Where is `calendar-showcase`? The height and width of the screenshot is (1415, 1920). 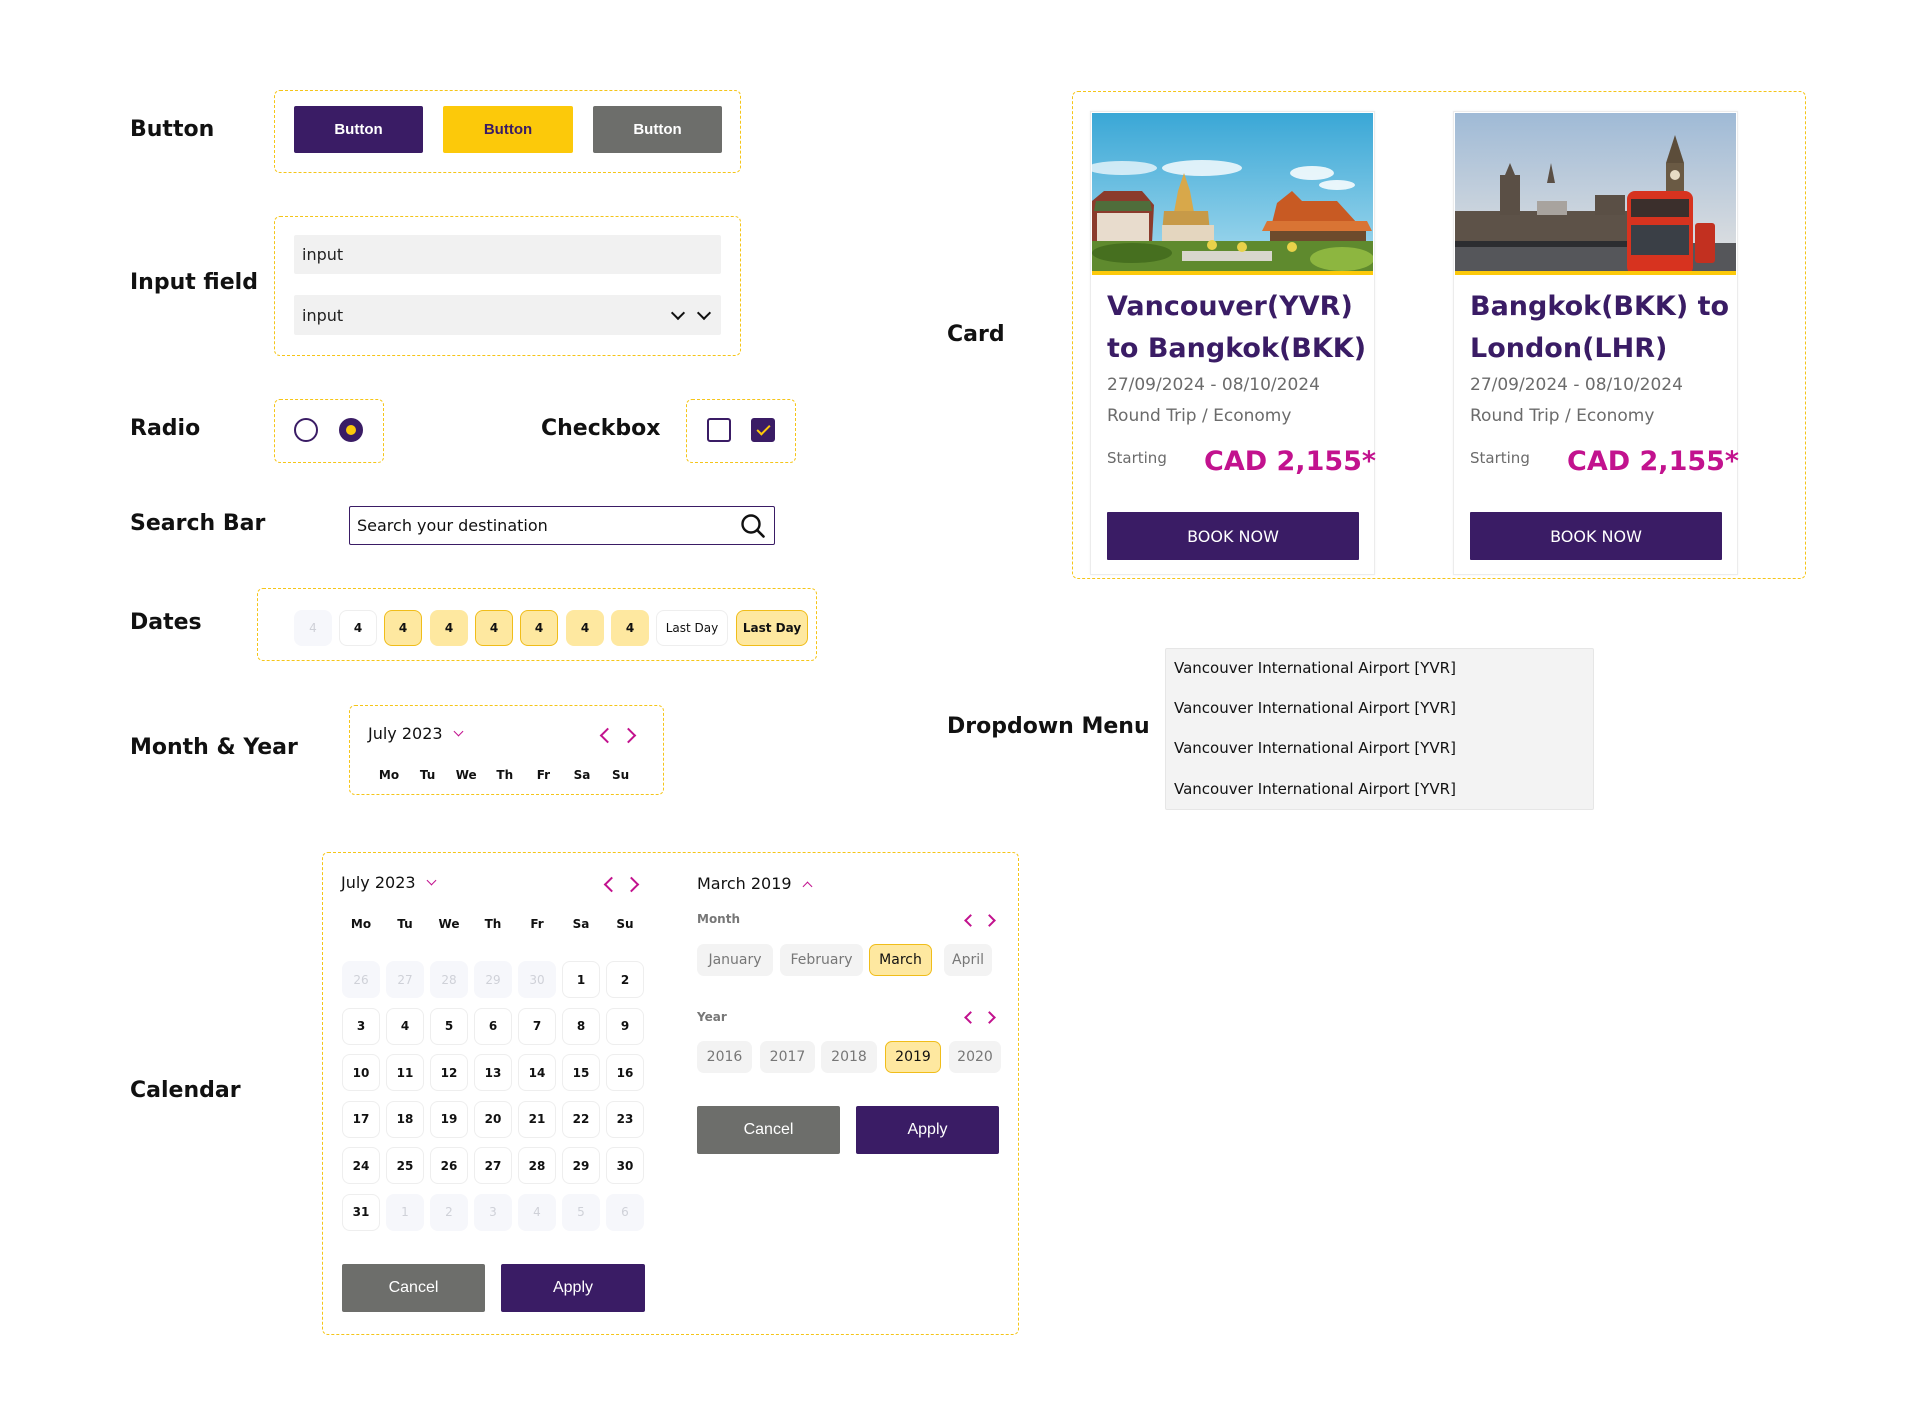 calendar-showcase is located at coordinates (670, 1093).